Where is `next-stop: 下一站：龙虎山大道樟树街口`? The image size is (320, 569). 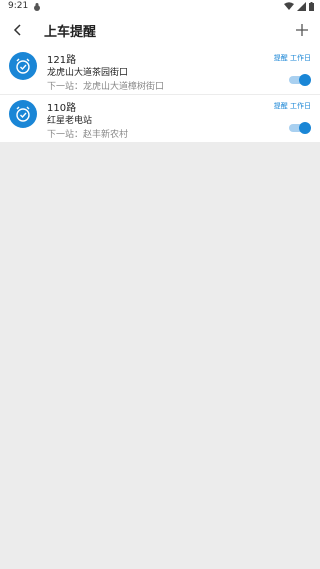
next-stop: 下一站：龙虎山大道樟树街口 is located at coordinates (106, 87).